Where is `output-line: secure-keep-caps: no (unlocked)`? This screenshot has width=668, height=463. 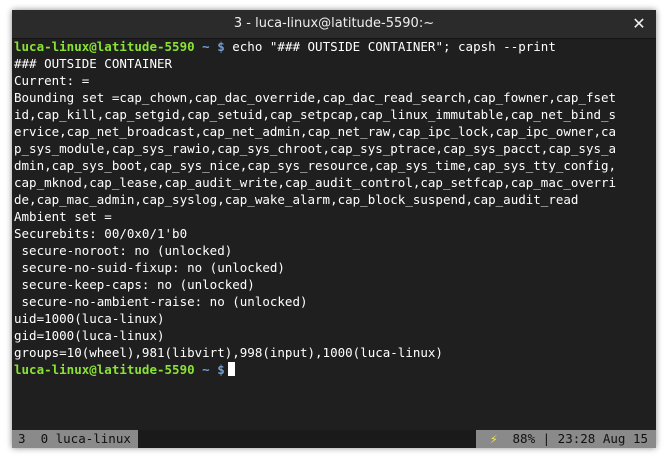 output-line: secure-keep-caps: no (unlocked) is located at coordinates (134, 284).